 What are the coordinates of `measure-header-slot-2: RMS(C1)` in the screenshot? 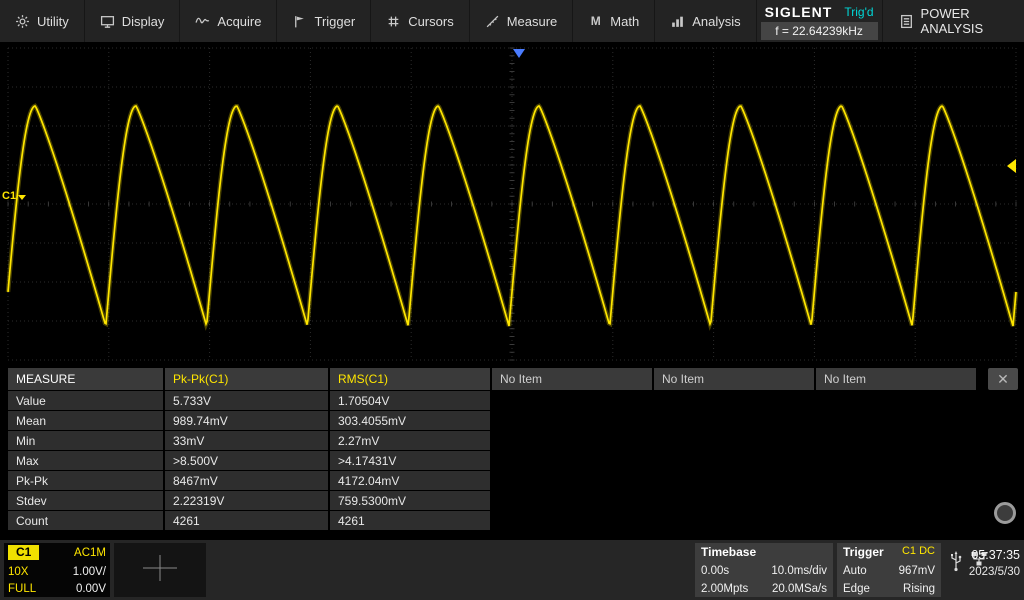 It's located at (410, 379).